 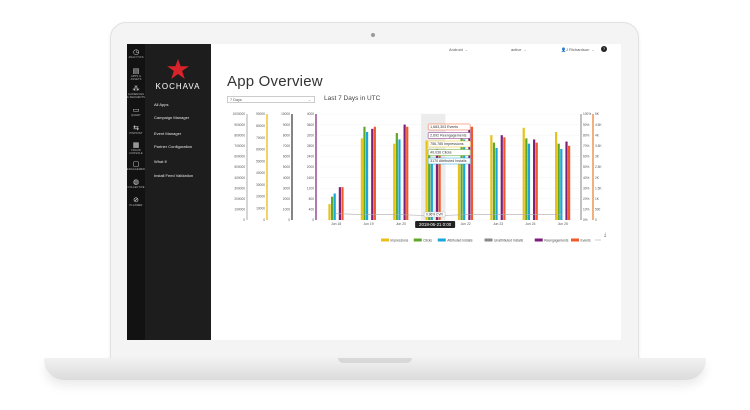 What do you see at coordinates (167, 133) in the screenshot?
I see `nav-item-event-manager: Event Manager` at bounding box center [167, 133].